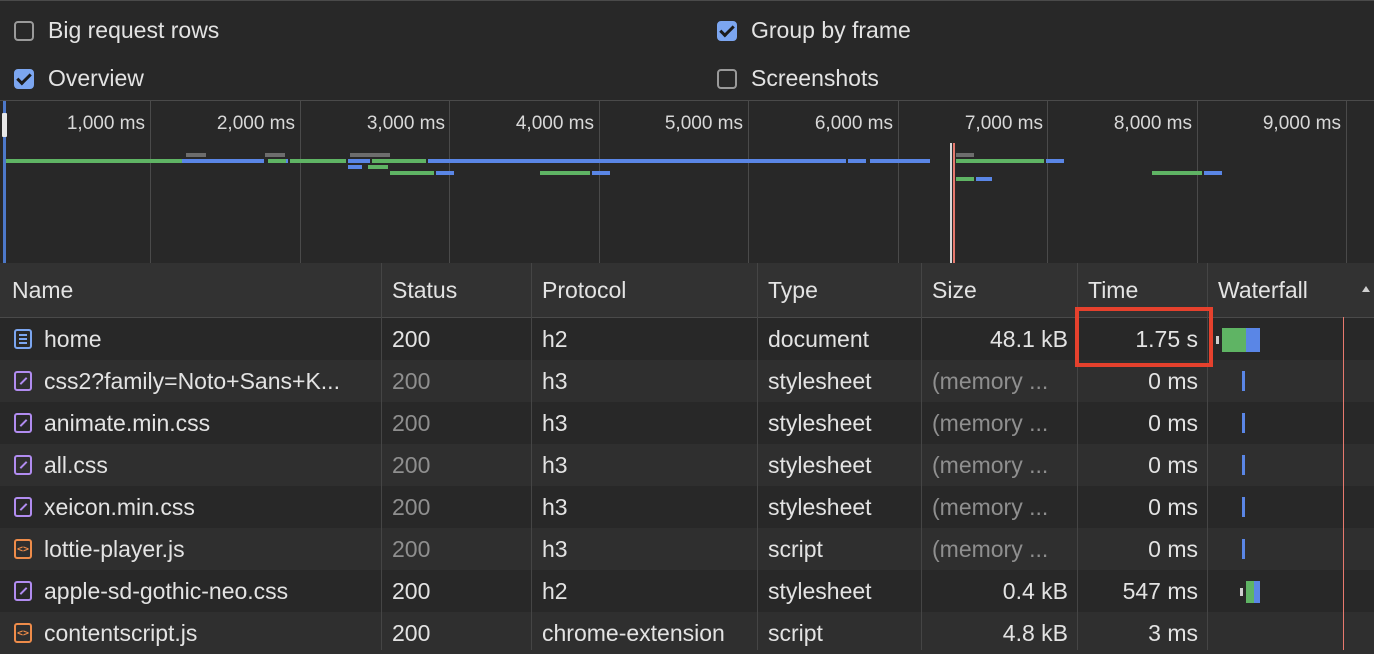 This screenshot has height=654, width=1374. Describe the element at coordinates (1173, 632) in the screenshot. I see `request-time: 3 ms` at that location.